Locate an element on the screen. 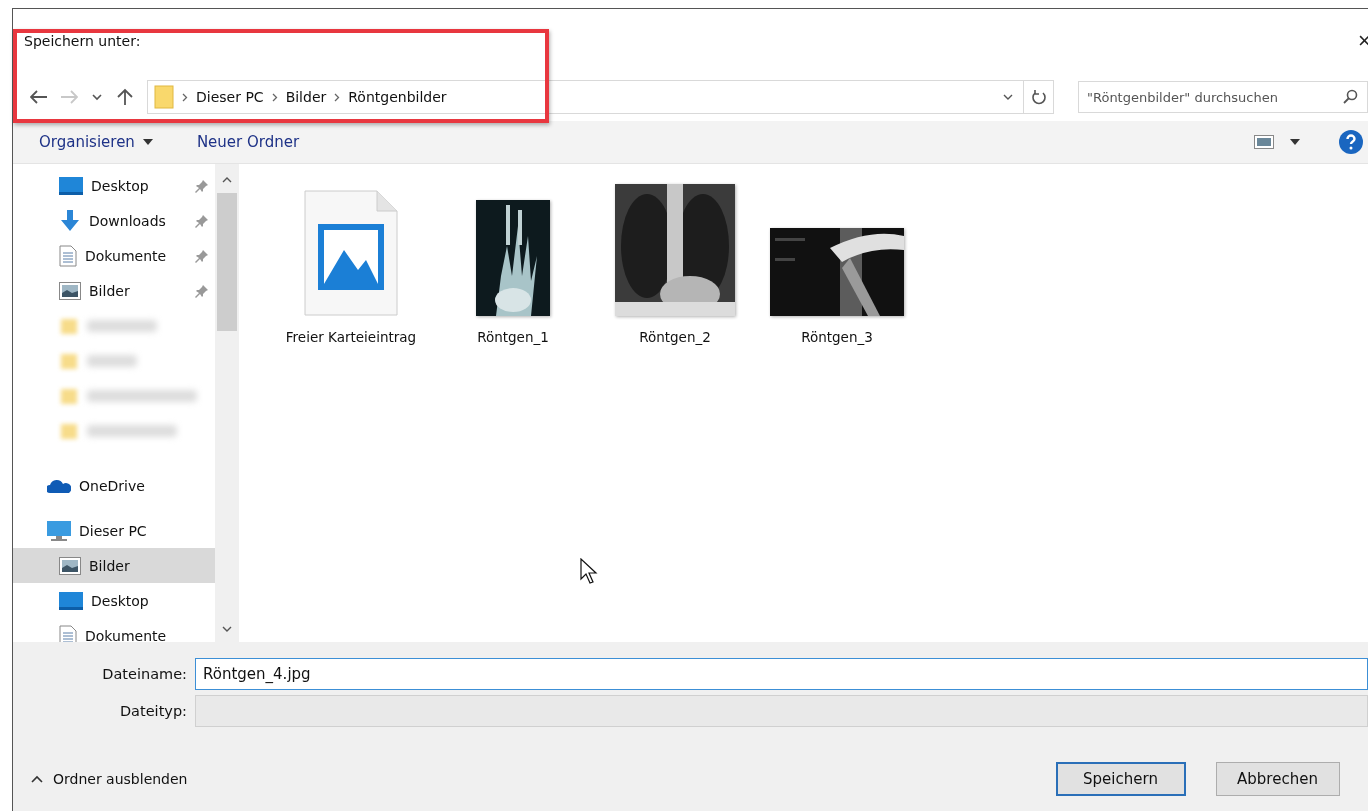  filename-field: Röntgen_4.jpg is located at coordinates (781, 674).